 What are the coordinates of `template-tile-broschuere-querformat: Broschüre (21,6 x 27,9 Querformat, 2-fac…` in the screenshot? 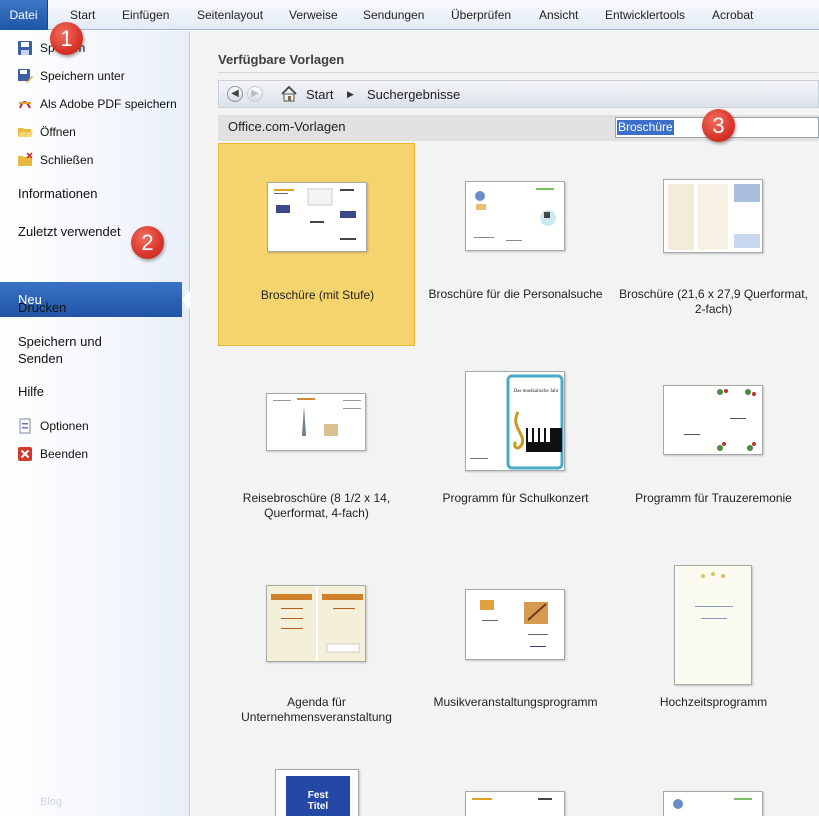 It's located at (713, 244).